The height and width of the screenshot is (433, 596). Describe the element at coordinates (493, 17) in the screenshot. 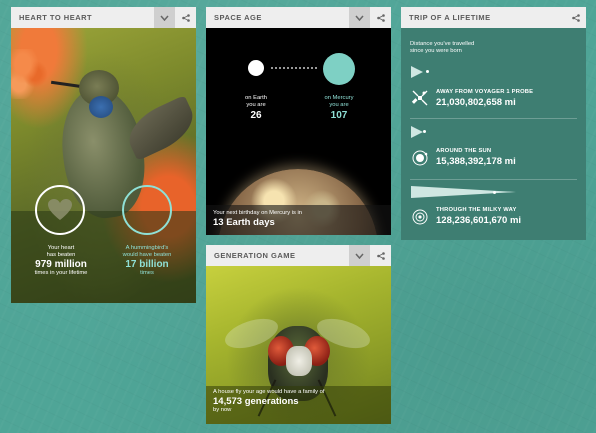

I see `card-header: TRIP OF A LIFETIME` at that location.